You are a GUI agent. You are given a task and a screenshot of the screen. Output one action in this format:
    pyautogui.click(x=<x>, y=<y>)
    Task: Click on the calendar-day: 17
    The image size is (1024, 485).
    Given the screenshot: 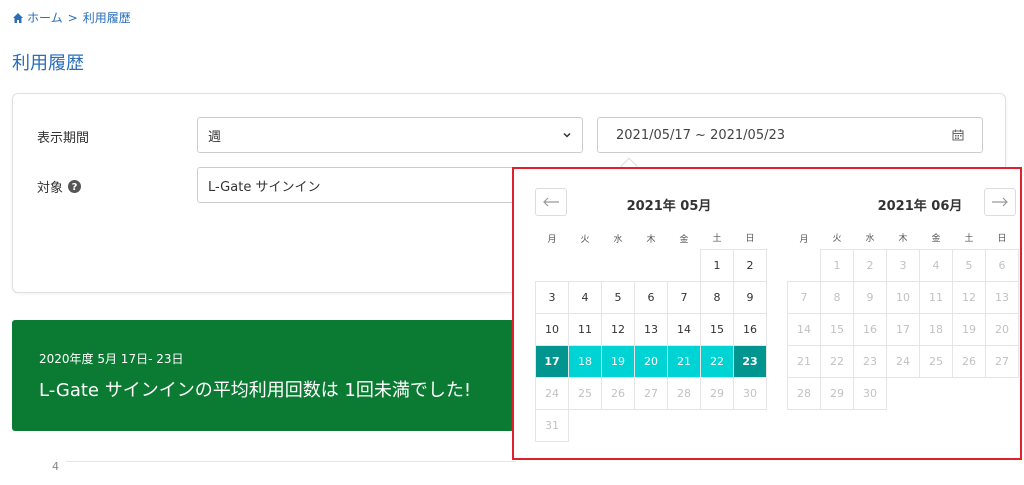 What is the action you would take?
    pyautogui.click(x=552, y=361)
    